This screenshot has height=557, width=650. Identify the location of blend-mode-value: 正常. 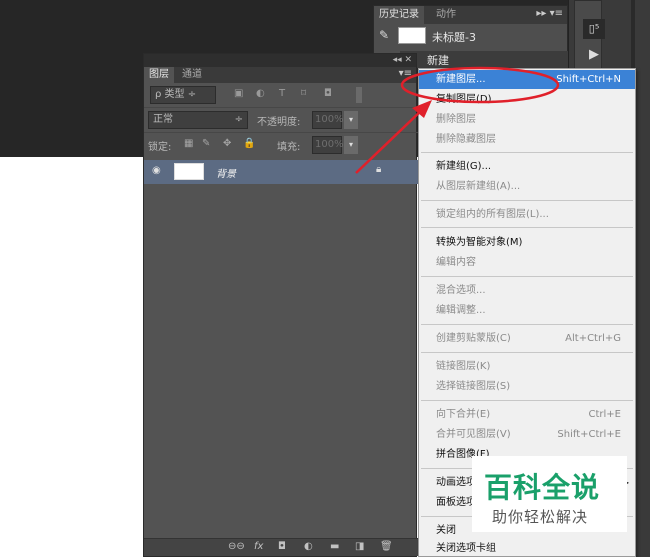
(163, 119).